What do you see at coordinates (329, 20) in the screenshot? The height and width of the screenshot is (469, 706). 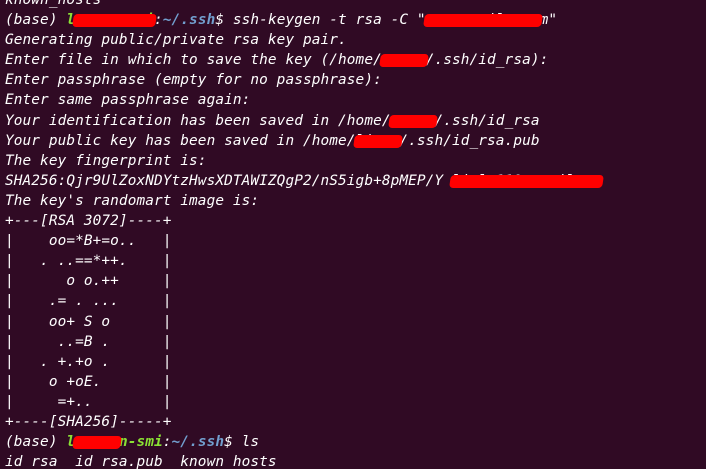 I see `command-text: ssh-keygen -t rsa -C "` at bounding box center [329, 20].